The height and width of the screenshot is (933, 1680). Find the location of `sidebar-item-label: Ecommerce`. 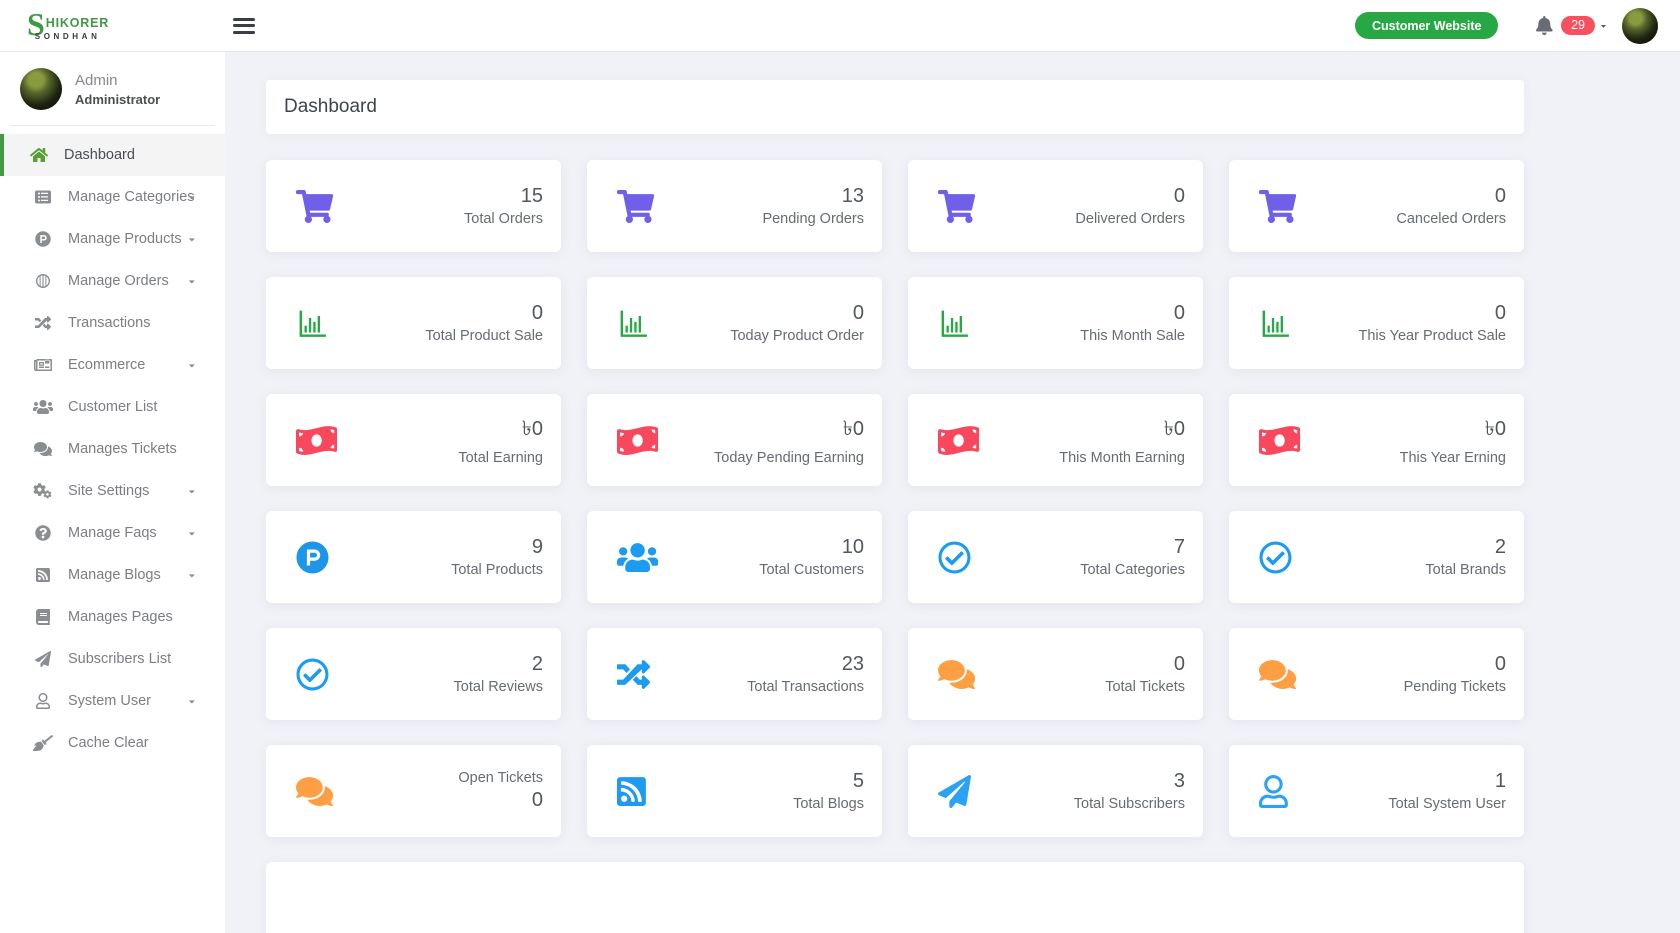

sidebar-item-label: Ecommerce is located at coordinates (107, 365).